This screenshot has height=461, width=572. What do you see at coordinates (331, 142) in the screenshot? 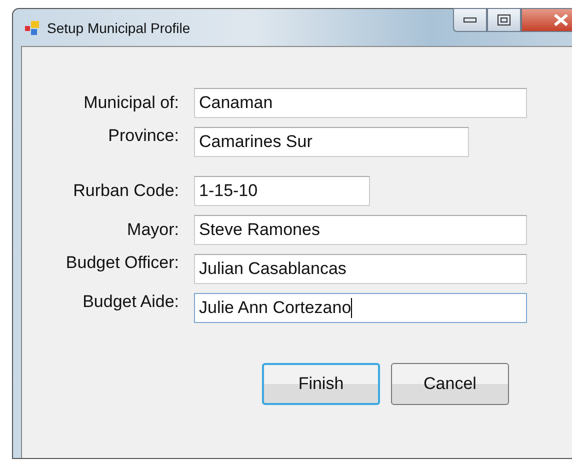
I see `input-field: Camarines Sur` at bounding box center [331, 142].